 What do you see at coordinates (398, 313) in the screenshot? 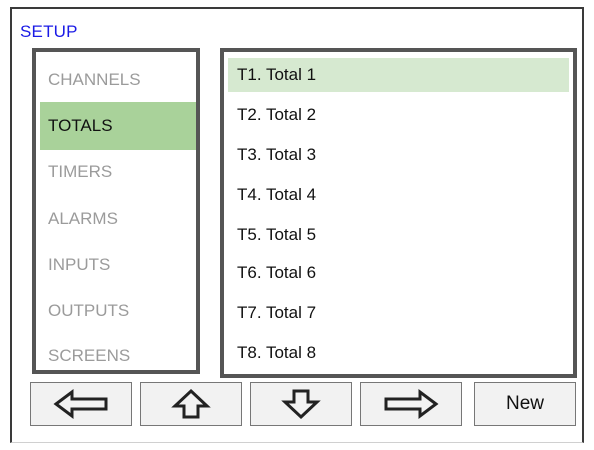
I see `list-item-total-7: T7. Total 7` at bounding box center [398, 313].